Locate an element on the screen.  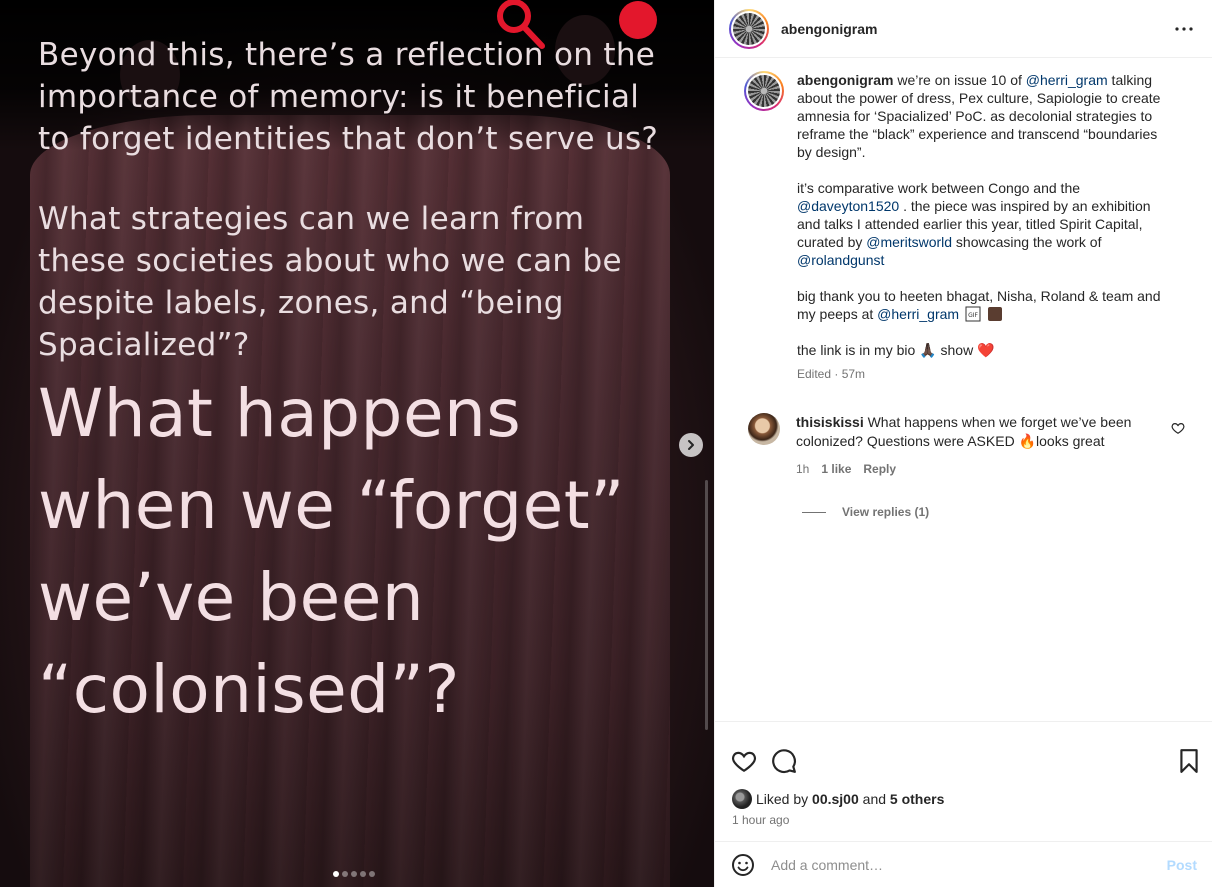
liker-username: 00.sj00 is located at coordinates (835, 799).